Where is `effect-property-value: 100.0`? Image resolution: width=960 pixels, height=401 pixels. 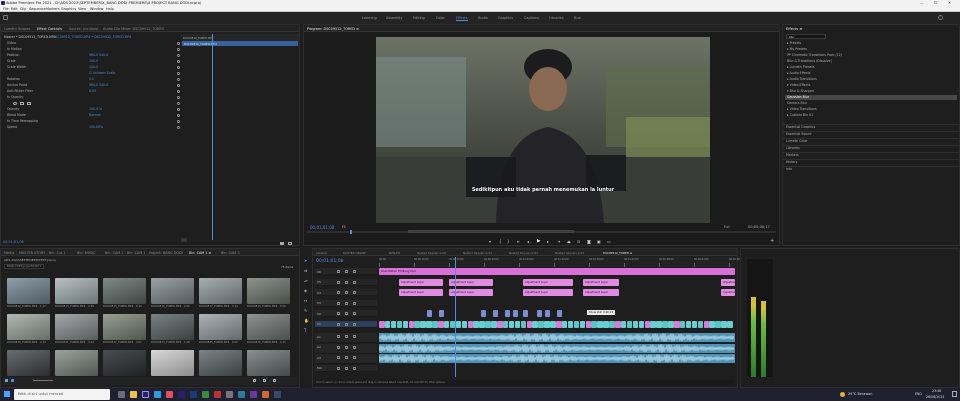 effect-property-value: 100.0 is located at coordinates (93, 67).